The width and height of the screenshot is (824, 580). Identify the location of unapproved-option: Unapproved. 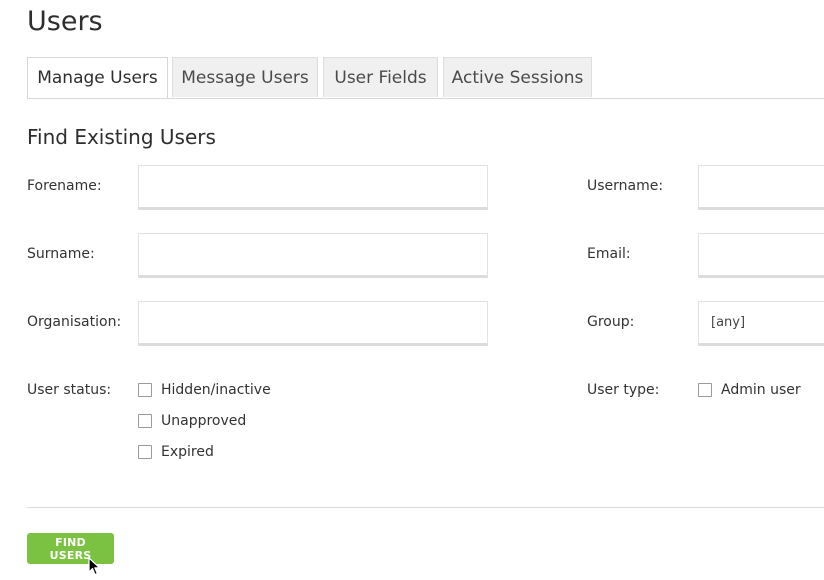
(192, 421).